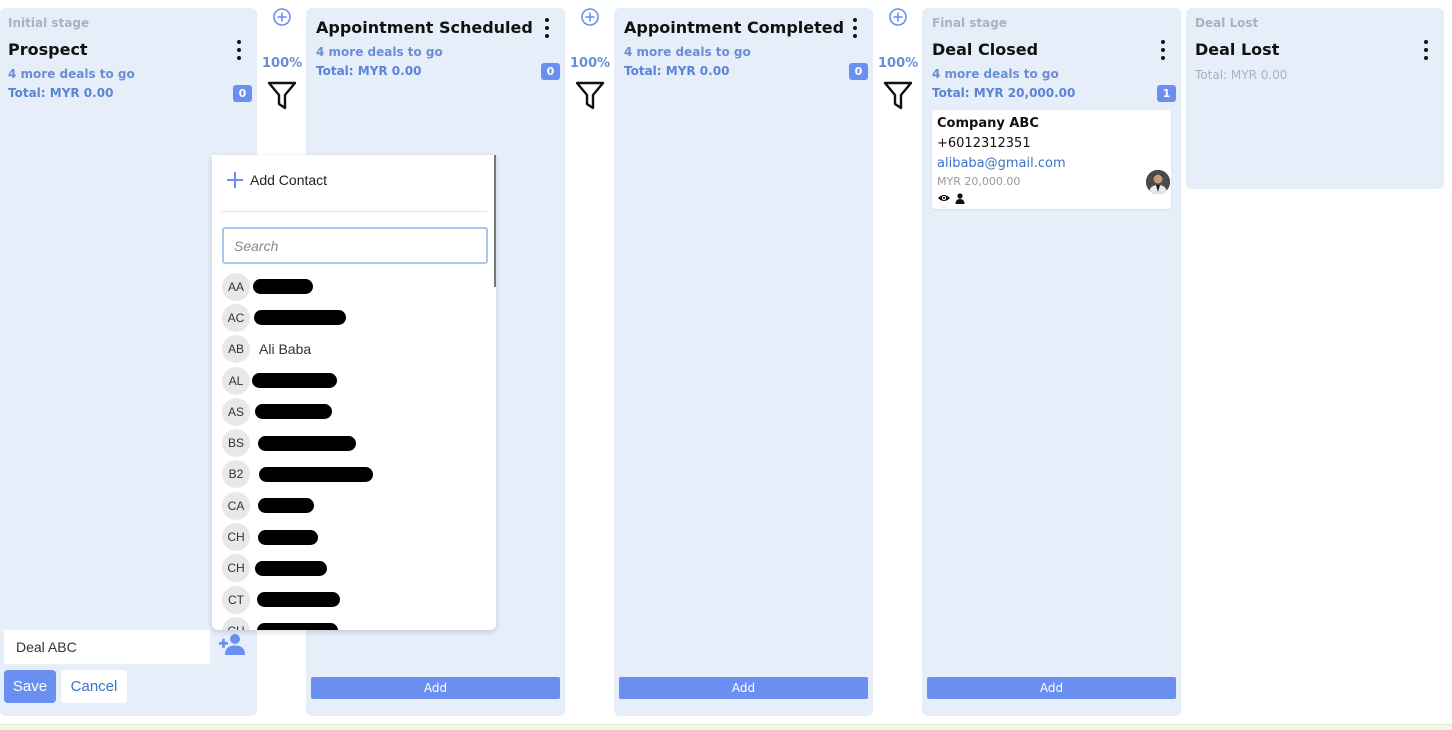 Image resolution: width=1452 pixels, height=730 pixels. Describe the element at coordinates (289, 180) in the screenshot. I see `add-contact-label: Add Contact` at that location.